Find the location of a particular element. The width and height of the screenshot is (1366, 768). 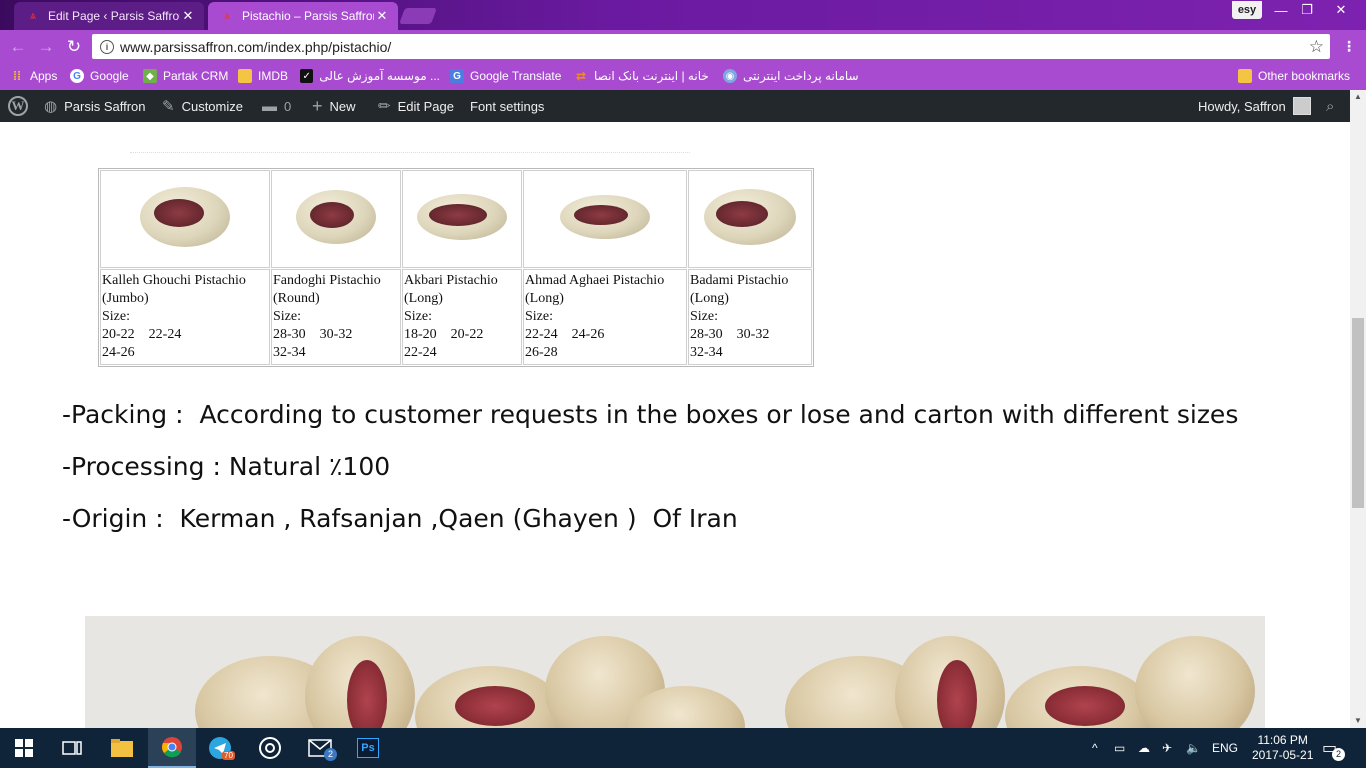

bookmark-label: Other bookmarks is located at coordinates (1304, 76).